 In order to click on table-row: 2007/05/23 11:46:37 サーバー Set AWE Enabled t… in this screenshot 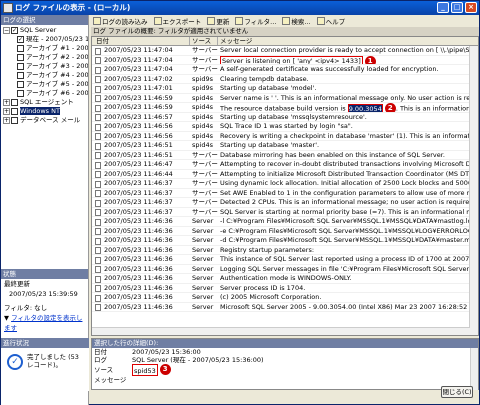, I will do `click(285, 193)`.